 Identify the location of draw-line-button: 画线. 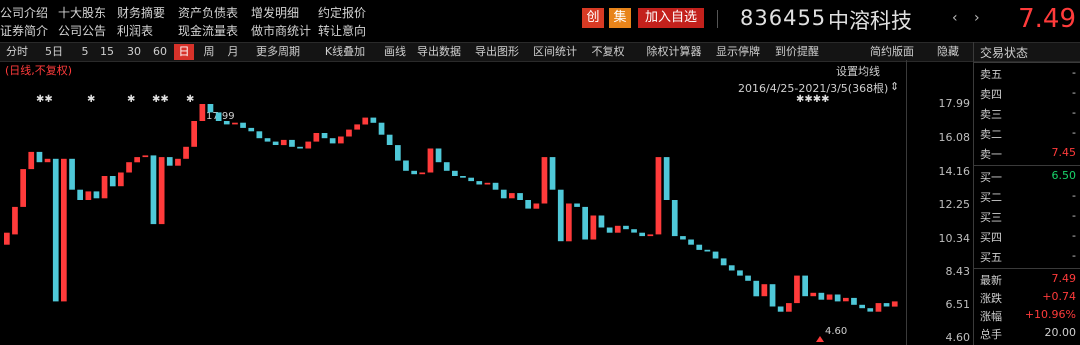
(395, 52).